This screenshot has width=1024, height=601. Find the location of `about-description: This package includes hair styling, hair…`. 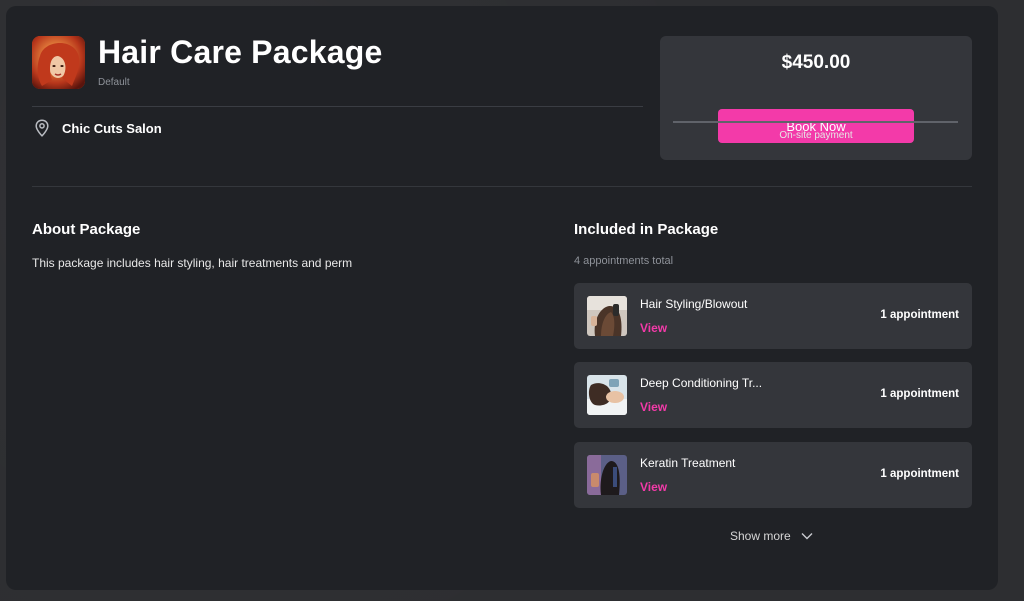

about-description: This package includes hair styling, hair… is located at coordinates (192, 263).